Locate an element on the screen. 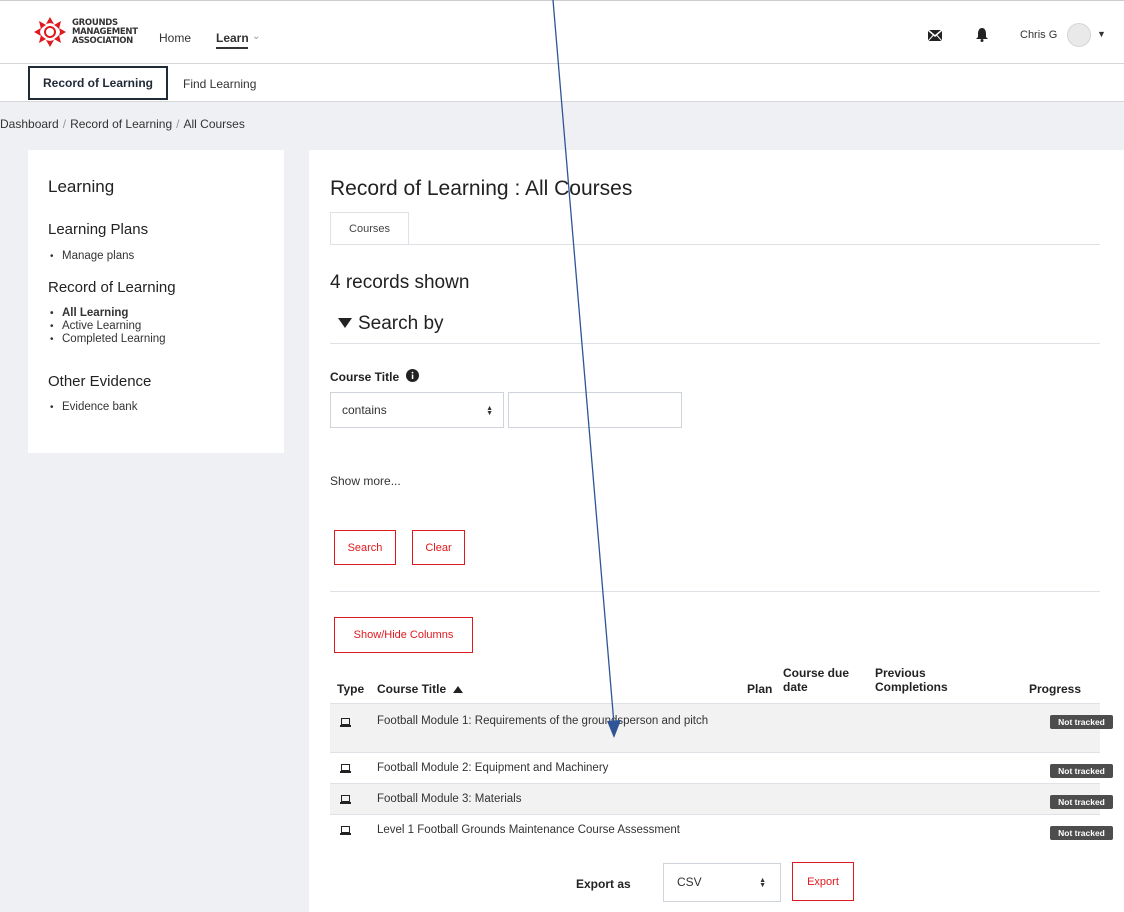 Image resolution: width=1124 pixels, height=912 pixels. breadcrumb-record-of-learning: Record of Learning is located at coordinates (121, 124).